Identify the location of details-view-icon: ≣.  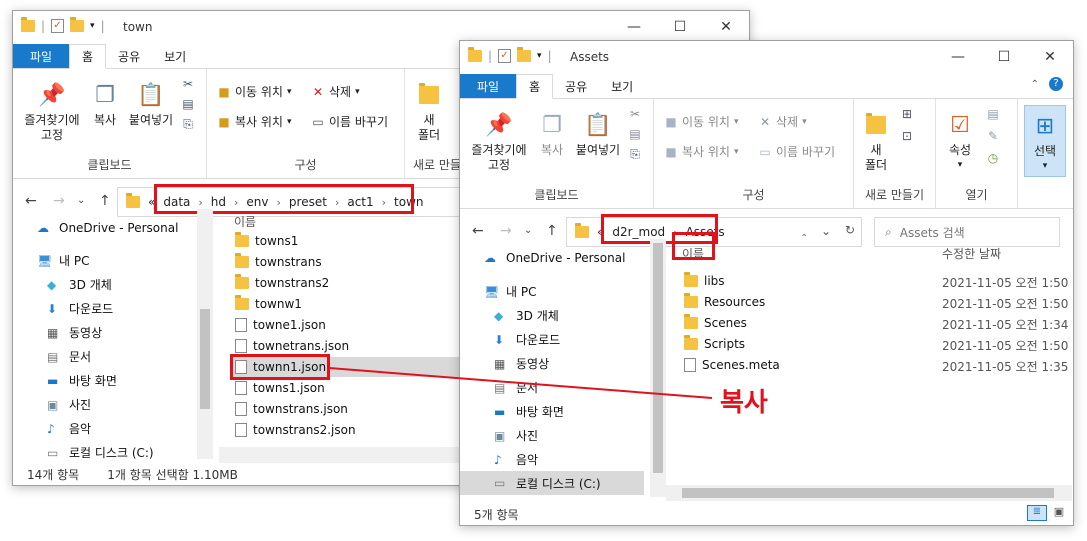
(1037, 513).